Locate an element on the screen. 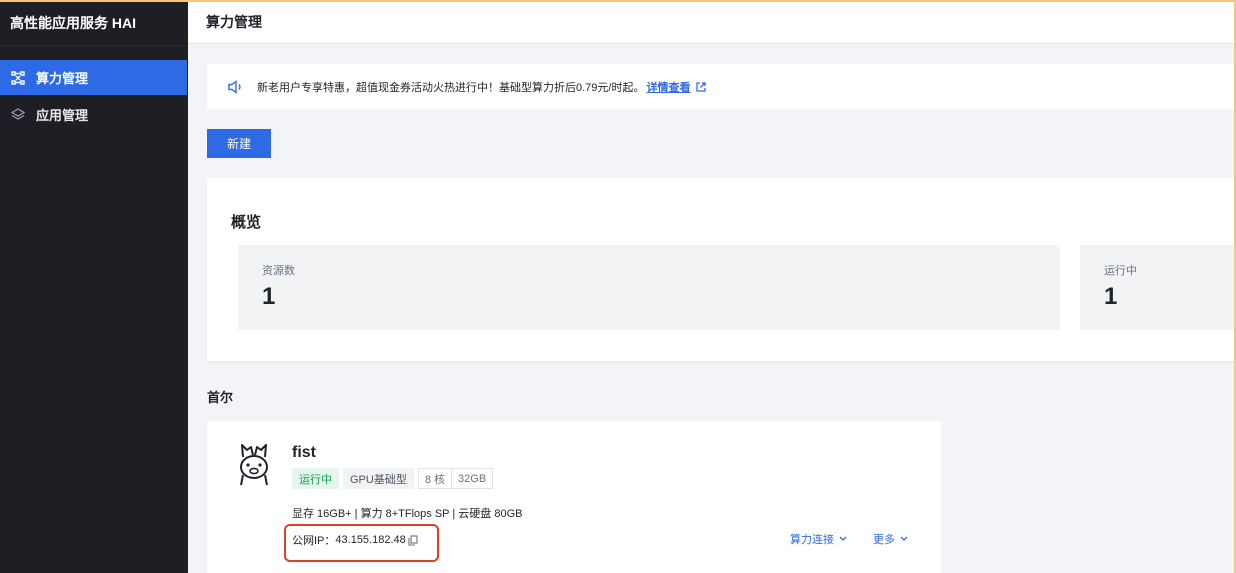  ip-label: 公网IP： is located at coordinates (314, 541).